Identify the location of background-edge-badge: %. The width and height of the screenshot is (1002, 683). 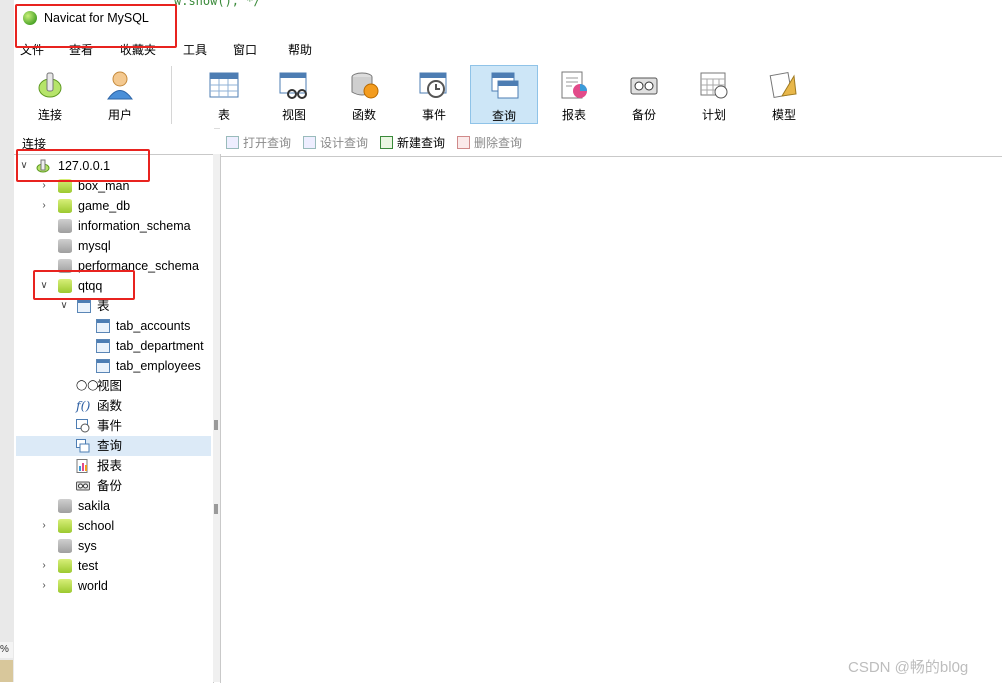
(6, 650).